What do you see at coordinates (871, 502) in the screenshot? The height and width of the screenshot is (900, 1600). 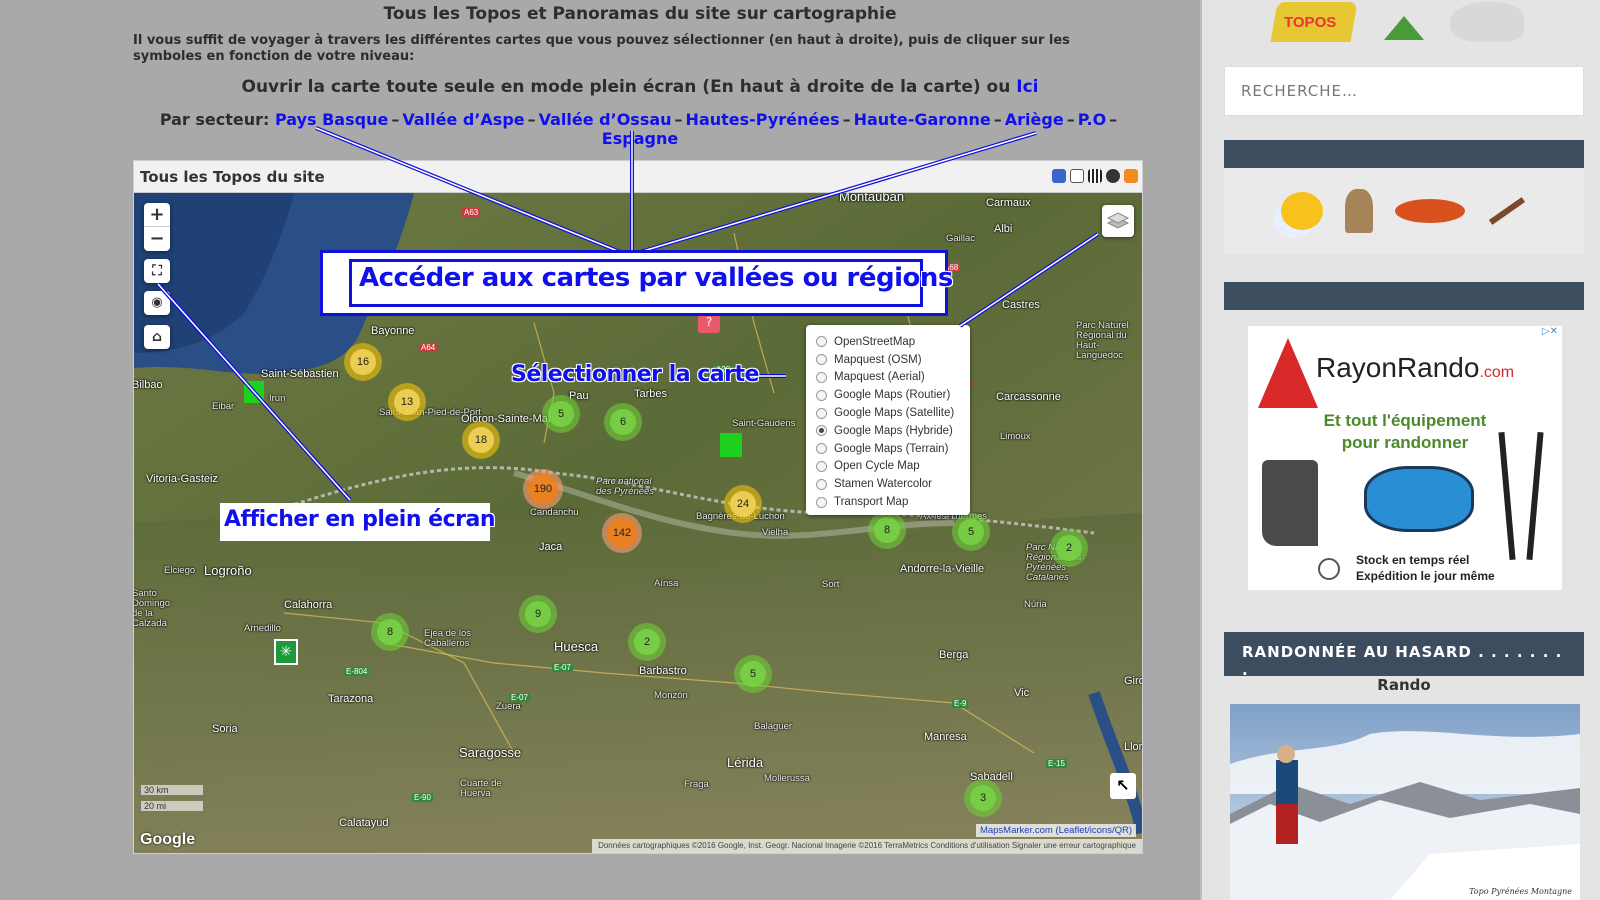 I see `layer-label: Transport Map` at bounding box center [871, 502].